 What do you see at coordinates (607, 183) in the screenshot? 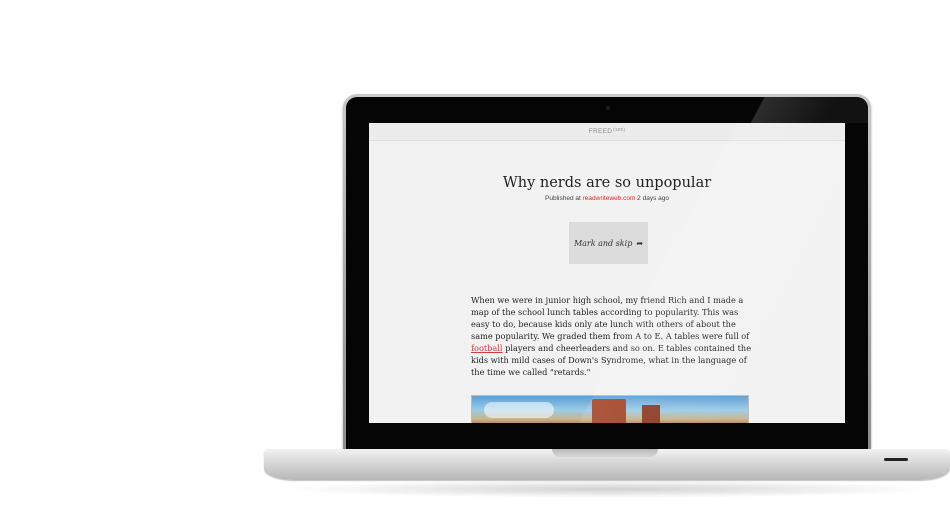
I see `post-title: Why nerds are so unpopular` at bounding box center [607, 183].